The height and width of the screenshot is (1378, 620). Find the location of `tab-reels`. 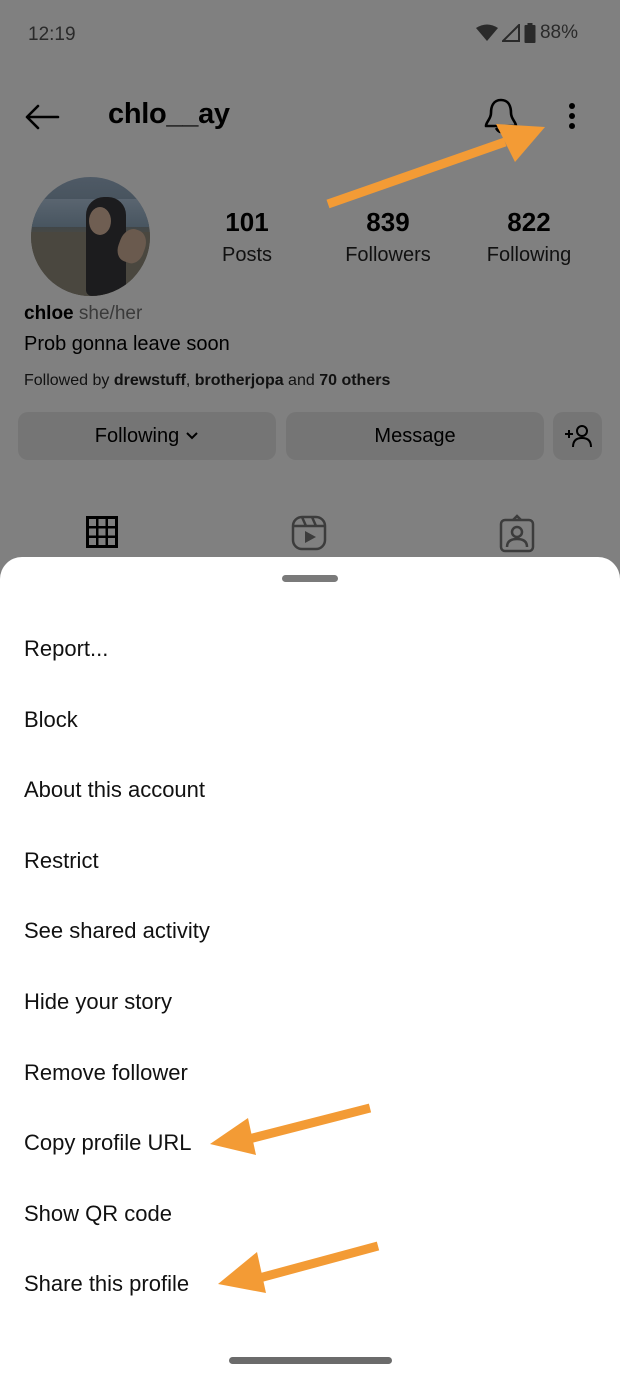

tab-reels is located at coordinates (310, 534).